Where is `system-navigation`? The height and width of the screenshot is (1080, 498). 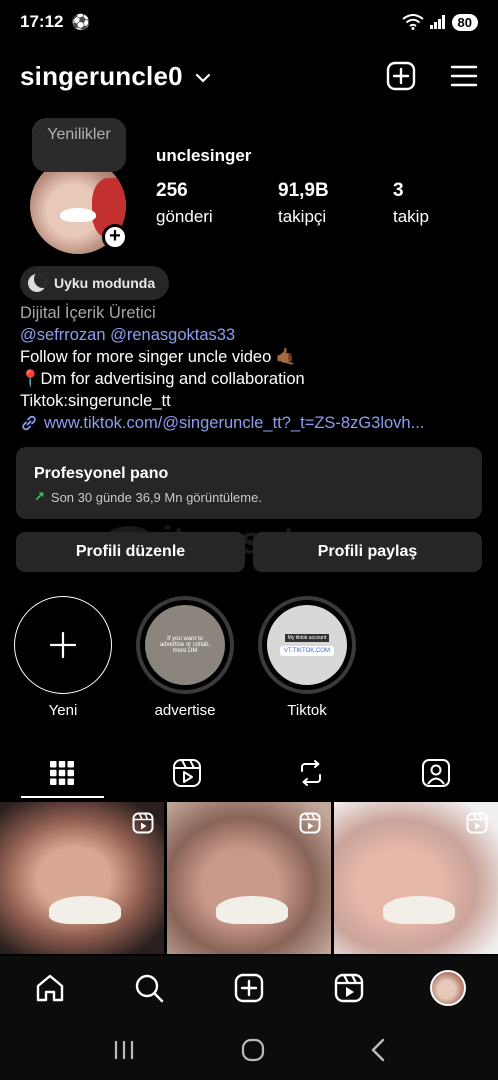 system-navigation is located at coordinates (249, 1050).